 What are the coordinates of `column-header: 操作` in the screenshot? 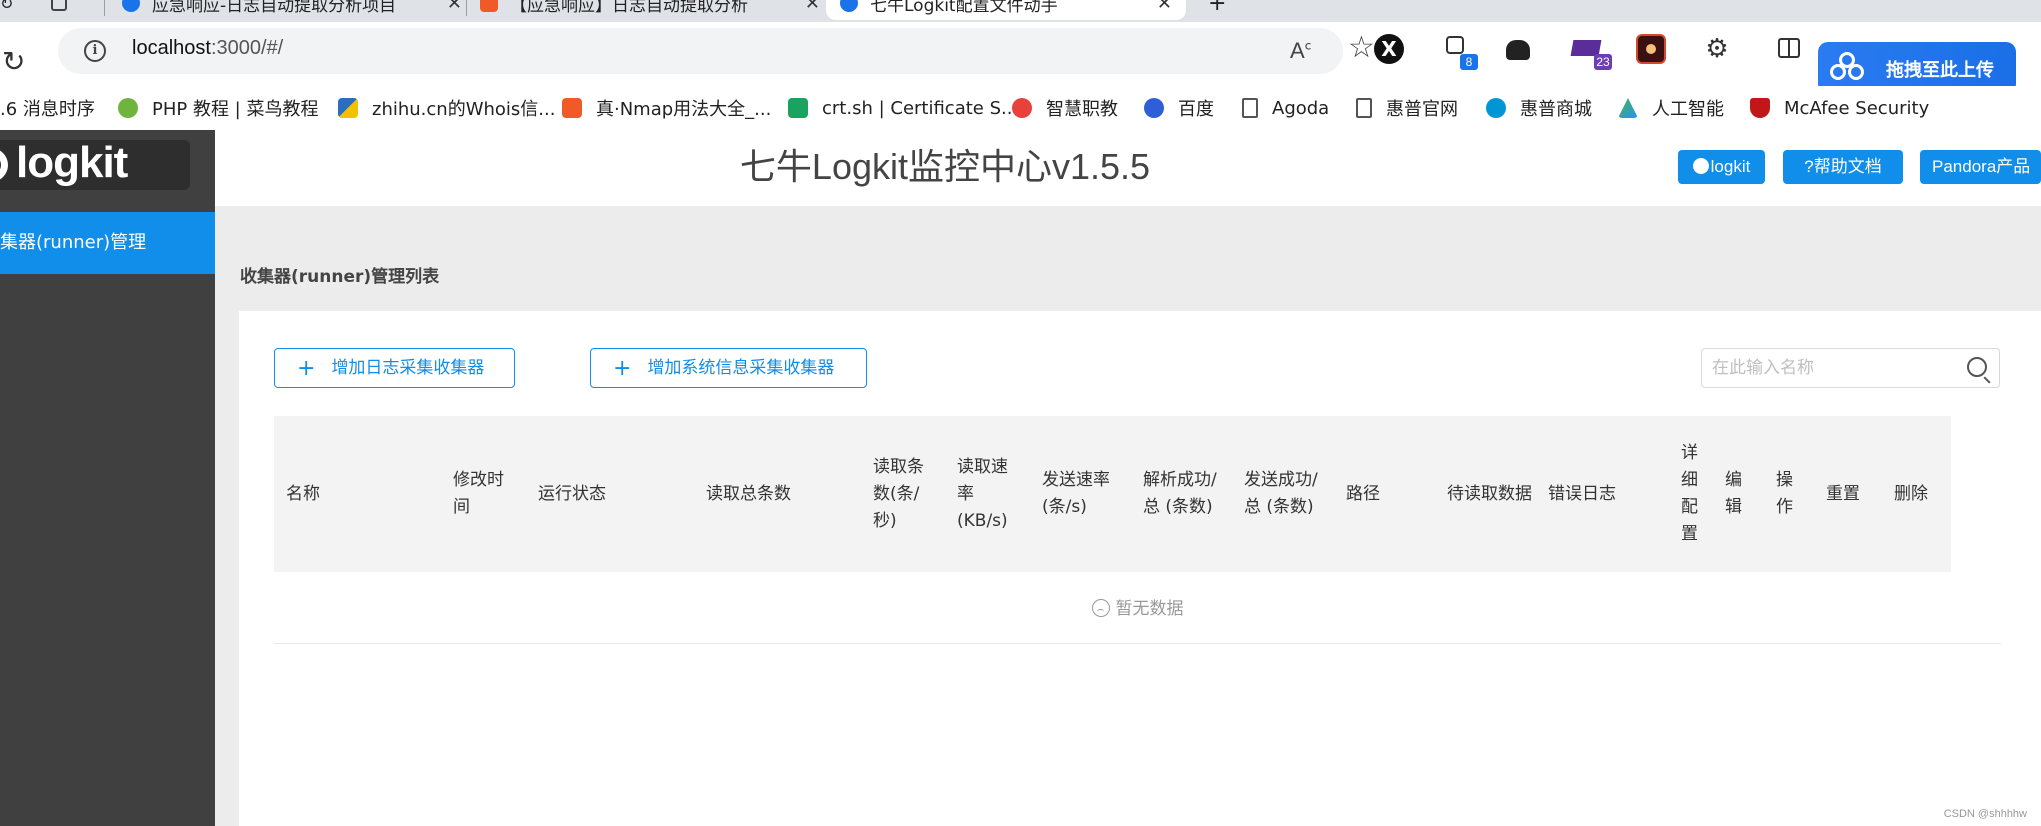 It's located at (1786, 494).